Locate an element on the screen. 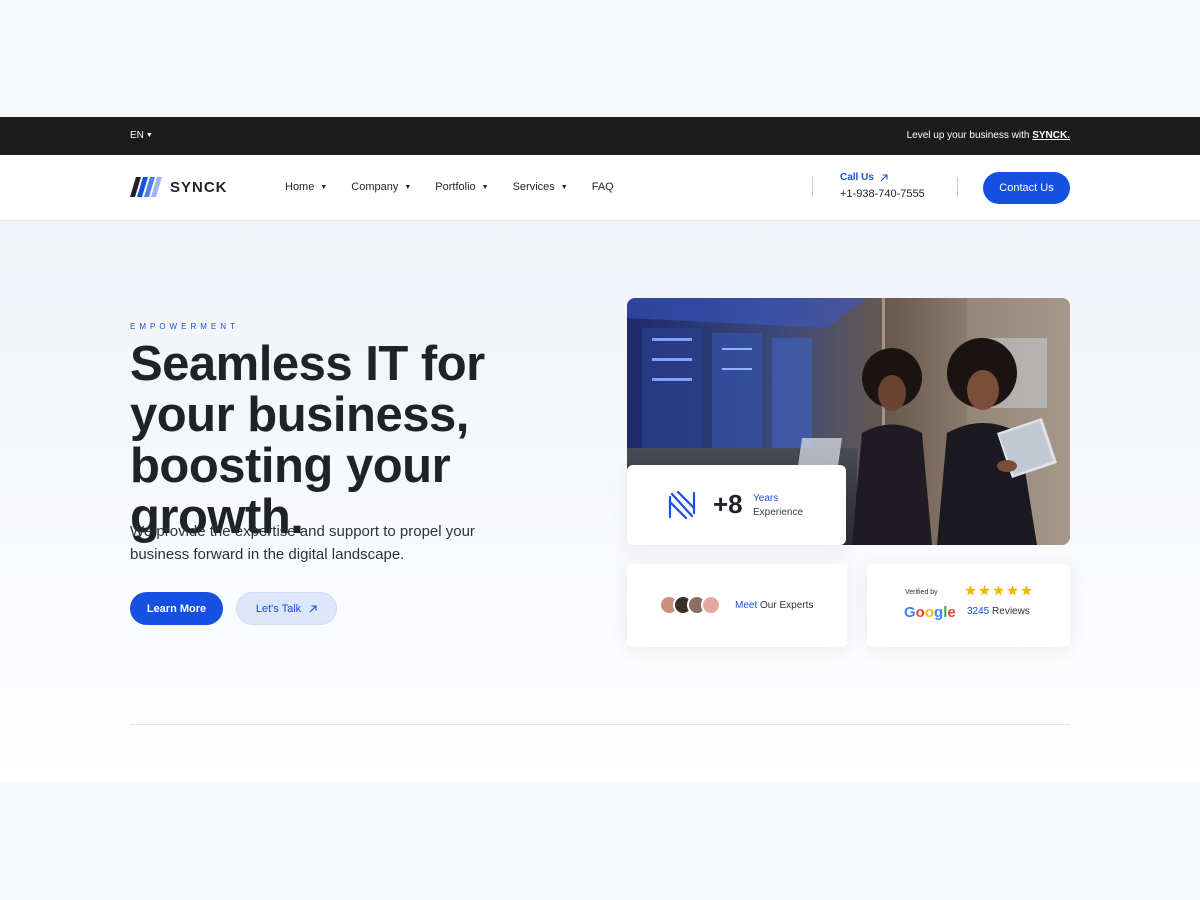  review-count: 3245 is located at coordinates (978, 611).